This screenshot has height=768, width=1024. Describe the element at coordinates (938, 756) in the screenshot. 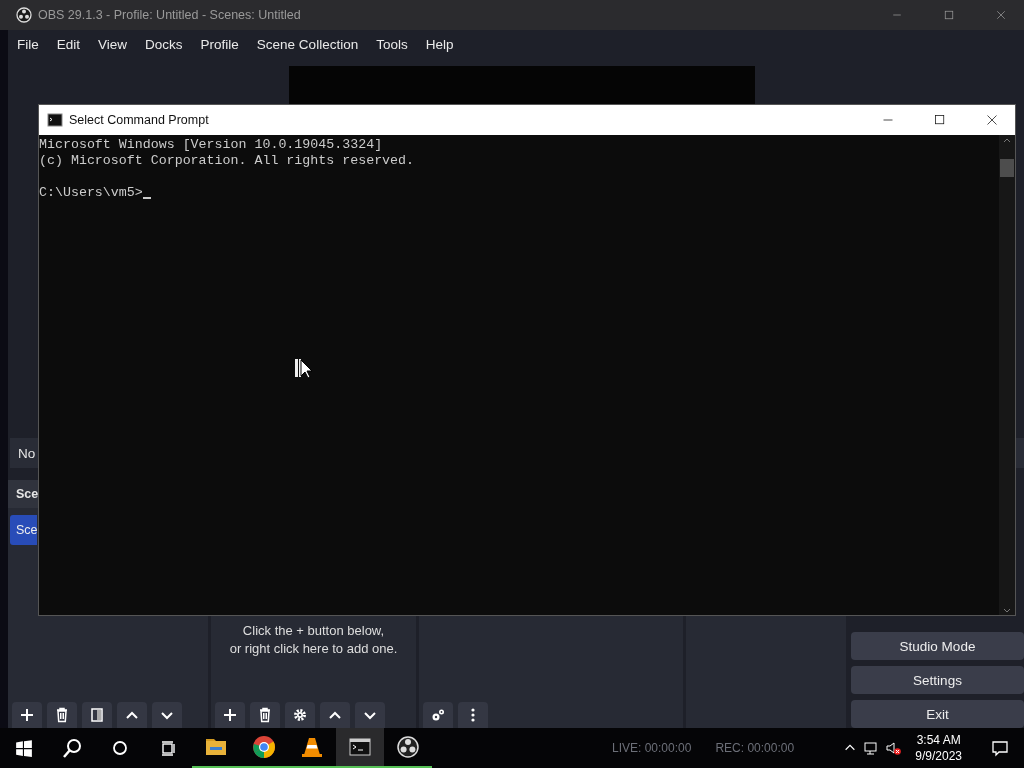

I see `clock-date: 9/9/2023` at that location.